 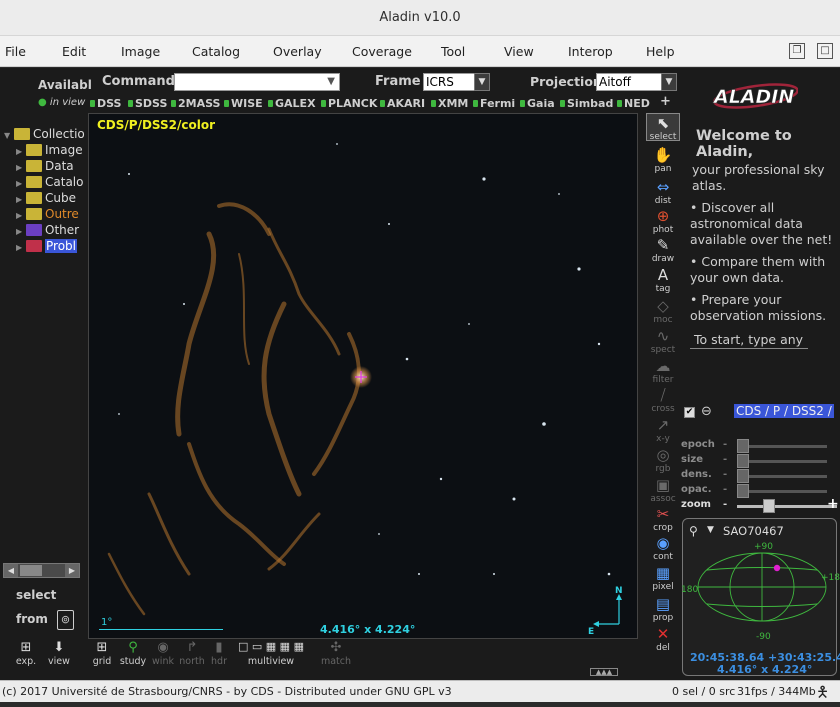 I want to click on survey-2mass: 2MASS, so click(x=195, y=103).